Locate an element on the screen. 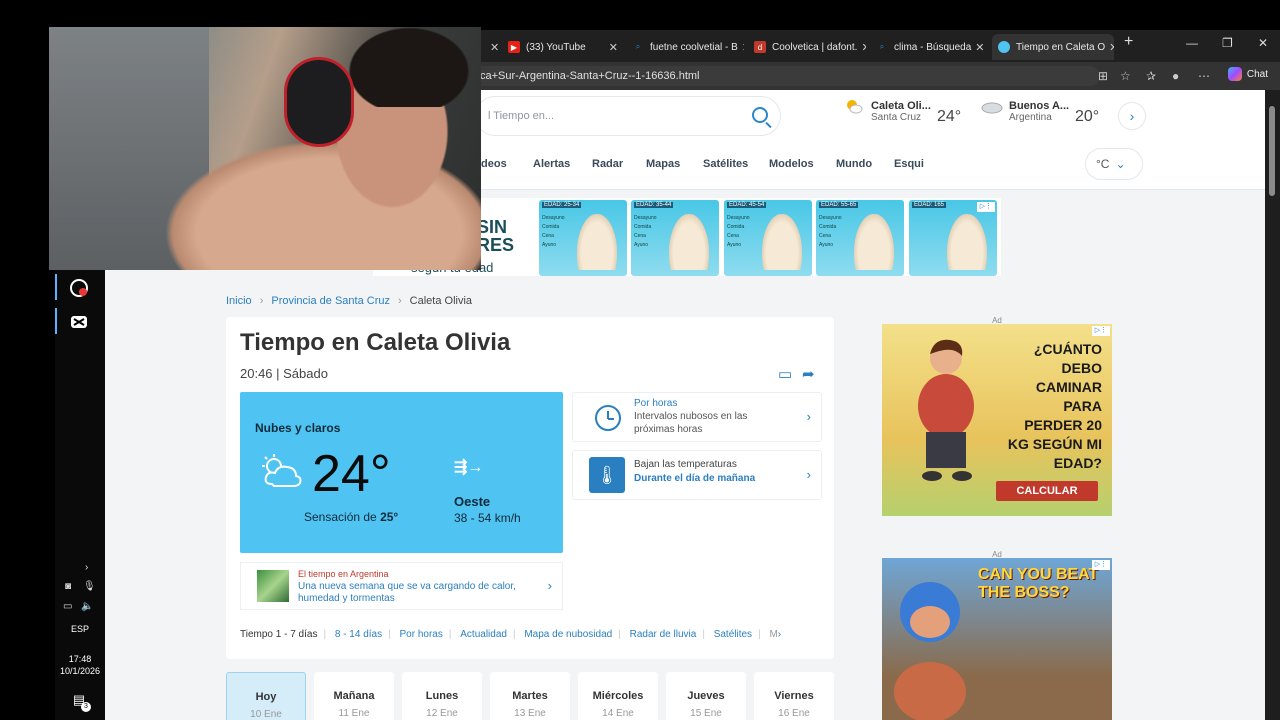 This screenshot has width=1280, height=720. page-scrollbar is located at coordinates (1272, 405).